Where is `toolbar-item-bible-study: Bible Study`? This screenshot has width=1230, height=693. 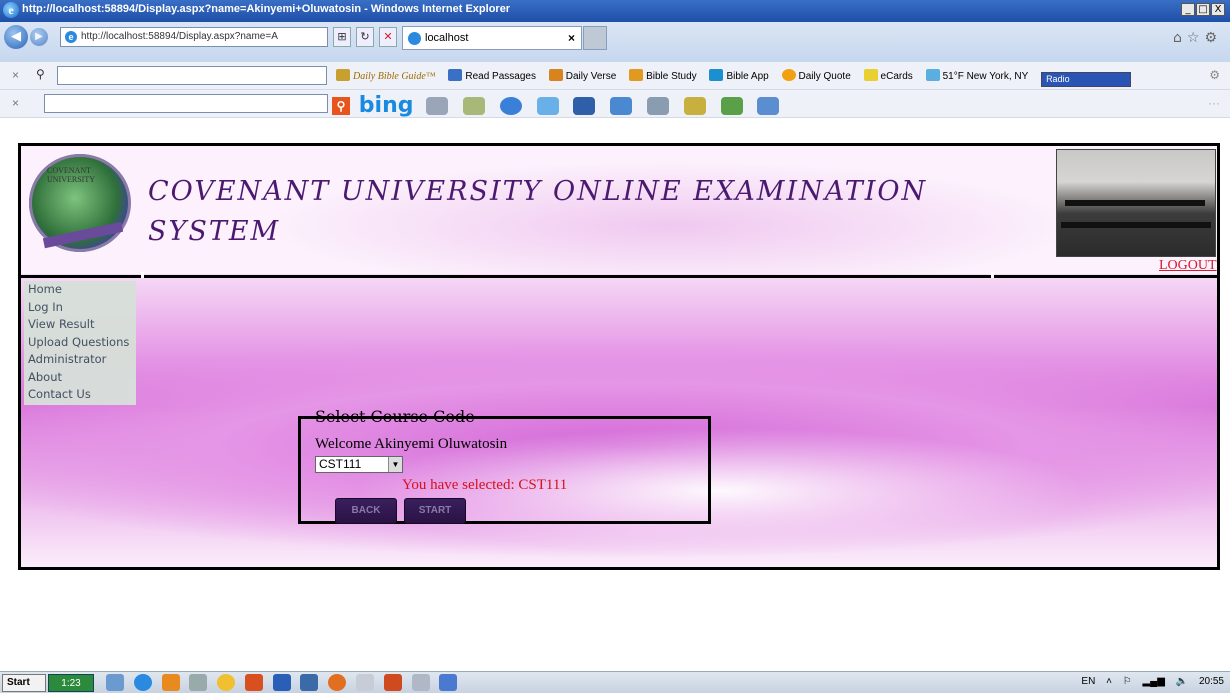
toolbar-item-bible-study: Bible Study is located at coordinates (663, 75).